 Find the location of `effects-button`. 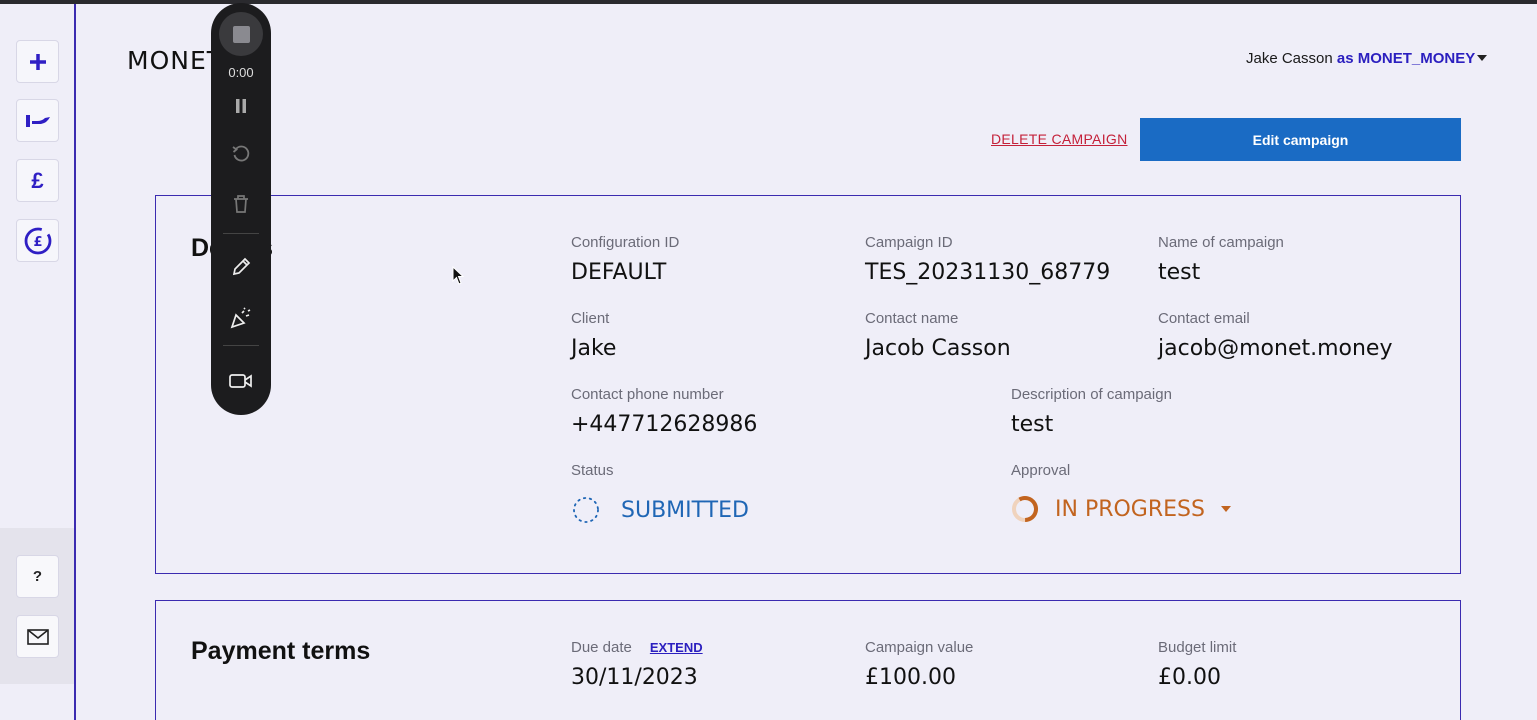

effects-button is located at coordinates (241, 318).